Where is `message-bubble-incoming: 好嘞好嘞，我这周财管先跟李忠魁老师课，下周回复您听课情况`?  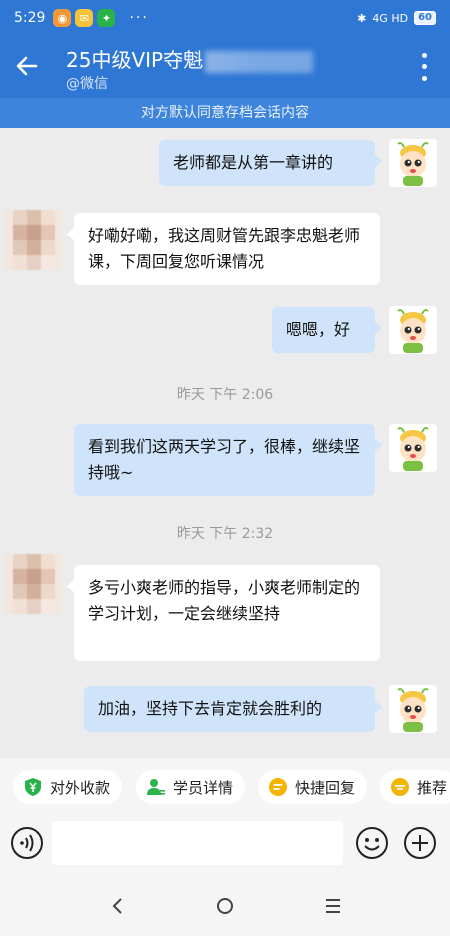
message-bubble-incoming: 好嘞好嘞，我这周财管先跟李忠魁老师课，下周回复您听课情况 is located at coordinates (223, 249).